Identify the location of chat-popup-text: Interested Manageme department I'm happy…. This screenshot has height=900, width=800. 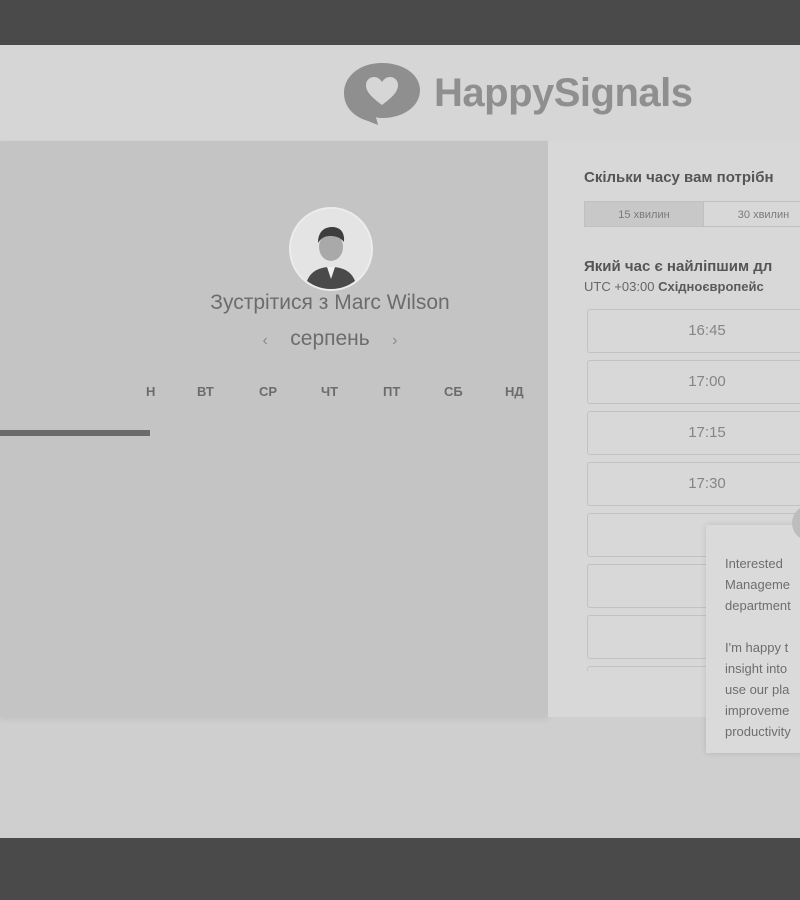
(758, 647).